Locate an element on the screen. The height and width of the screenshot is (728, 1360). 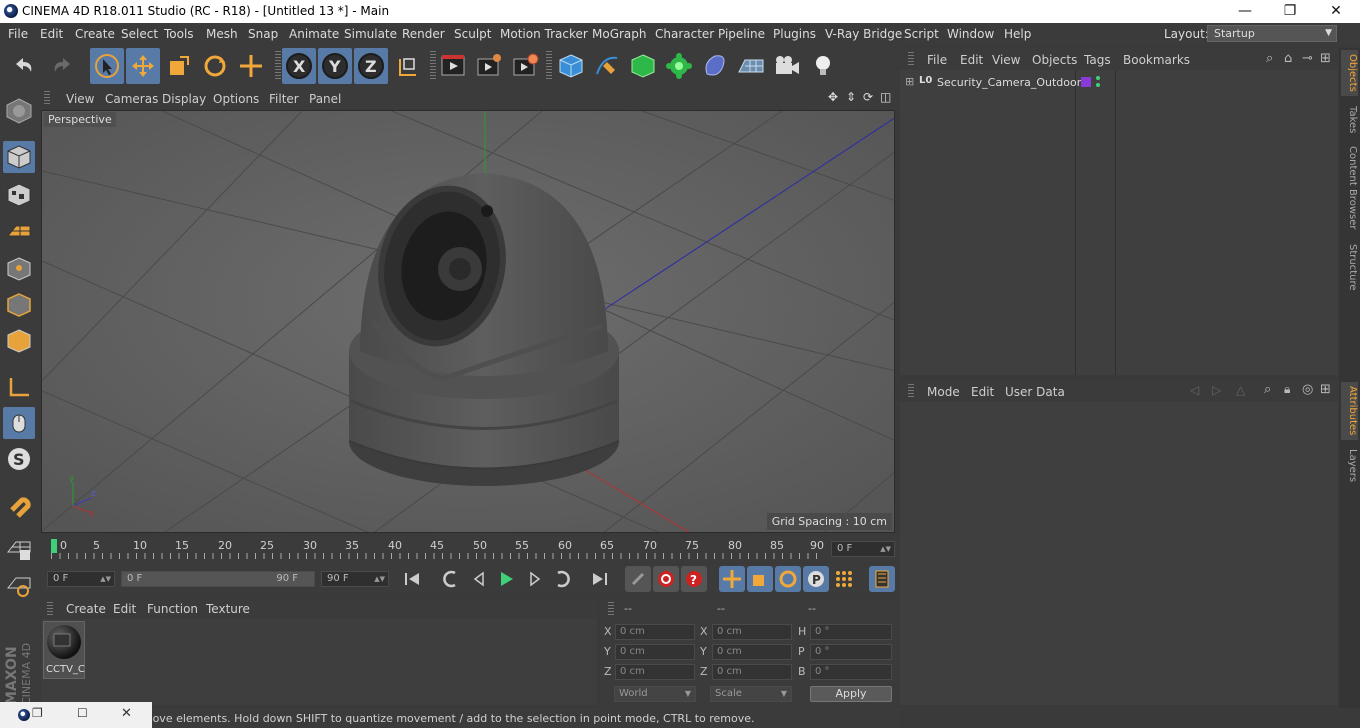
menu-plugins: Plugins is located at coordinates (794, 34).